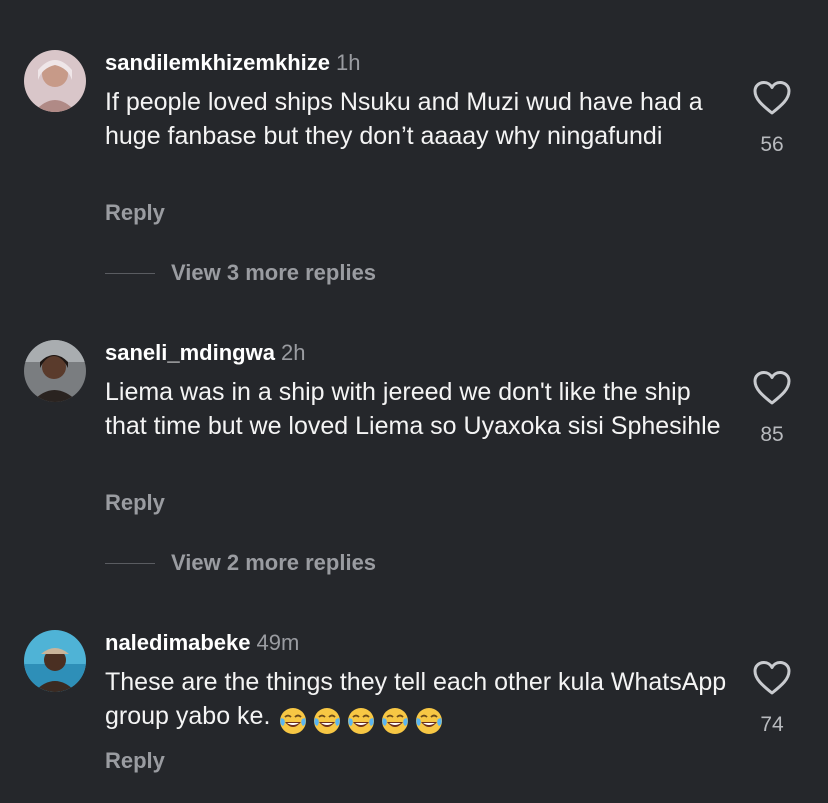  Describe the element at coordinates (274, 562) in the screenshot. I see `view-replies-label: View 2 more replies` at that location.